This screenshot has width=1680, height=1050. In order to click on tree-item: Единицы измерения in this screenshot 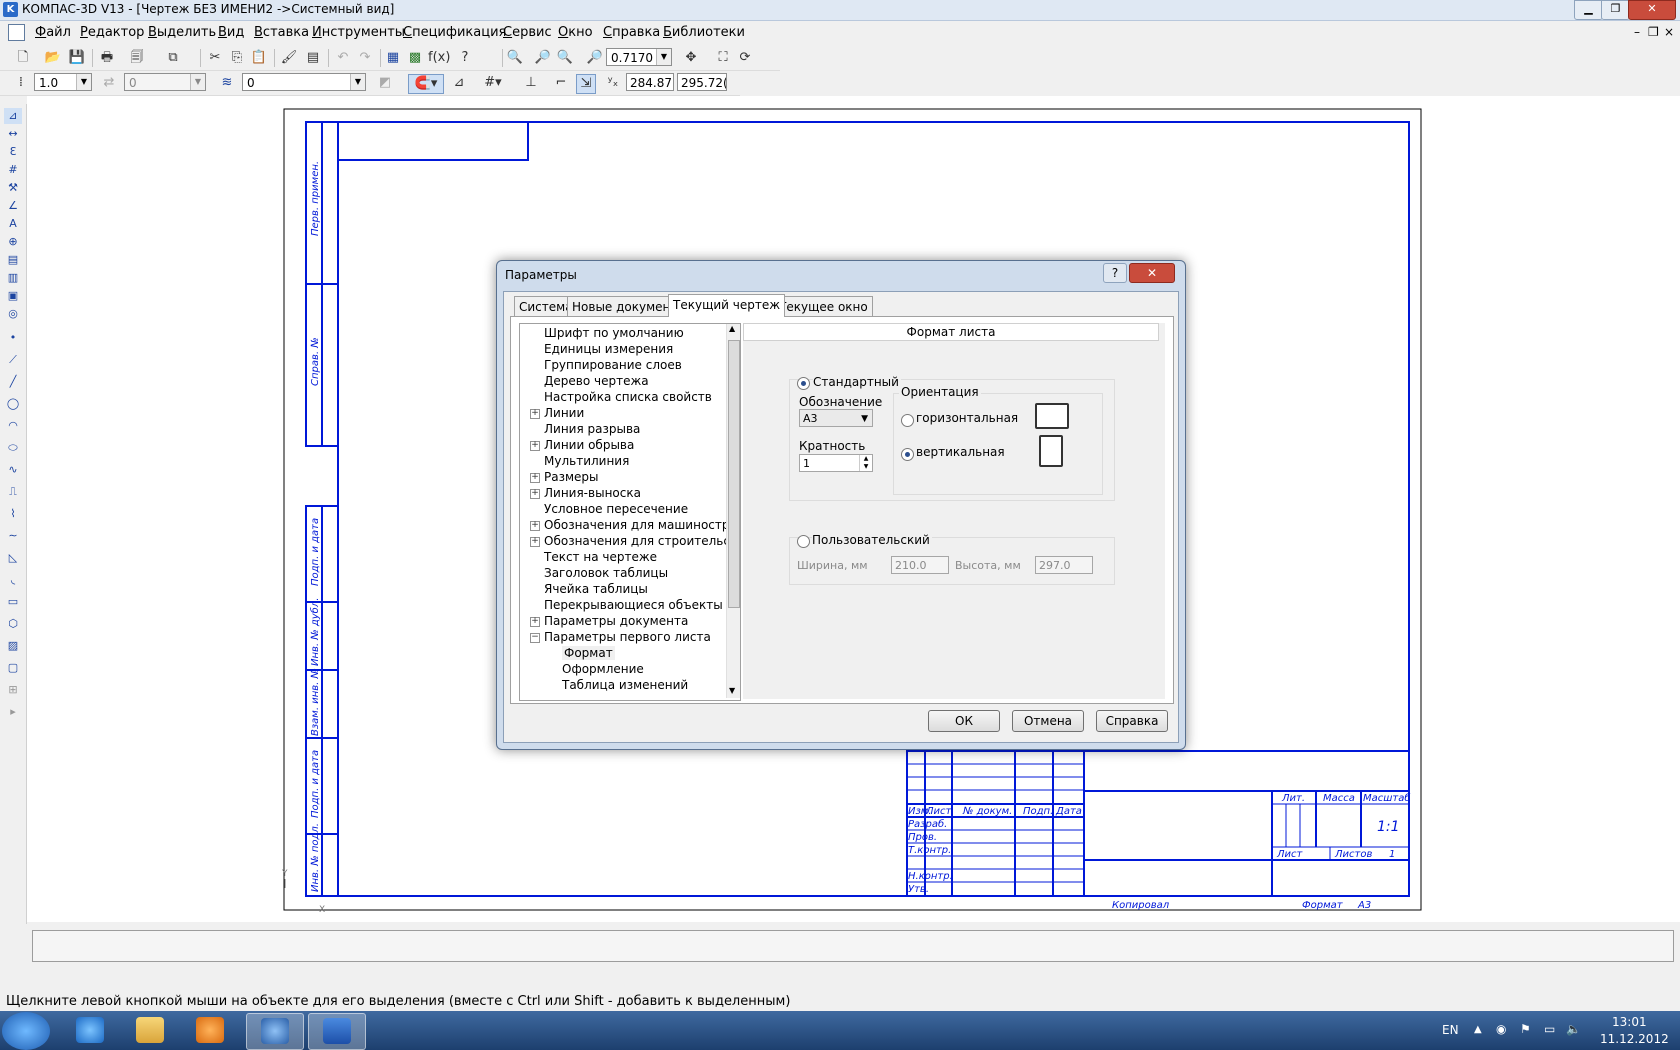, I will do `click(608, 349)`.